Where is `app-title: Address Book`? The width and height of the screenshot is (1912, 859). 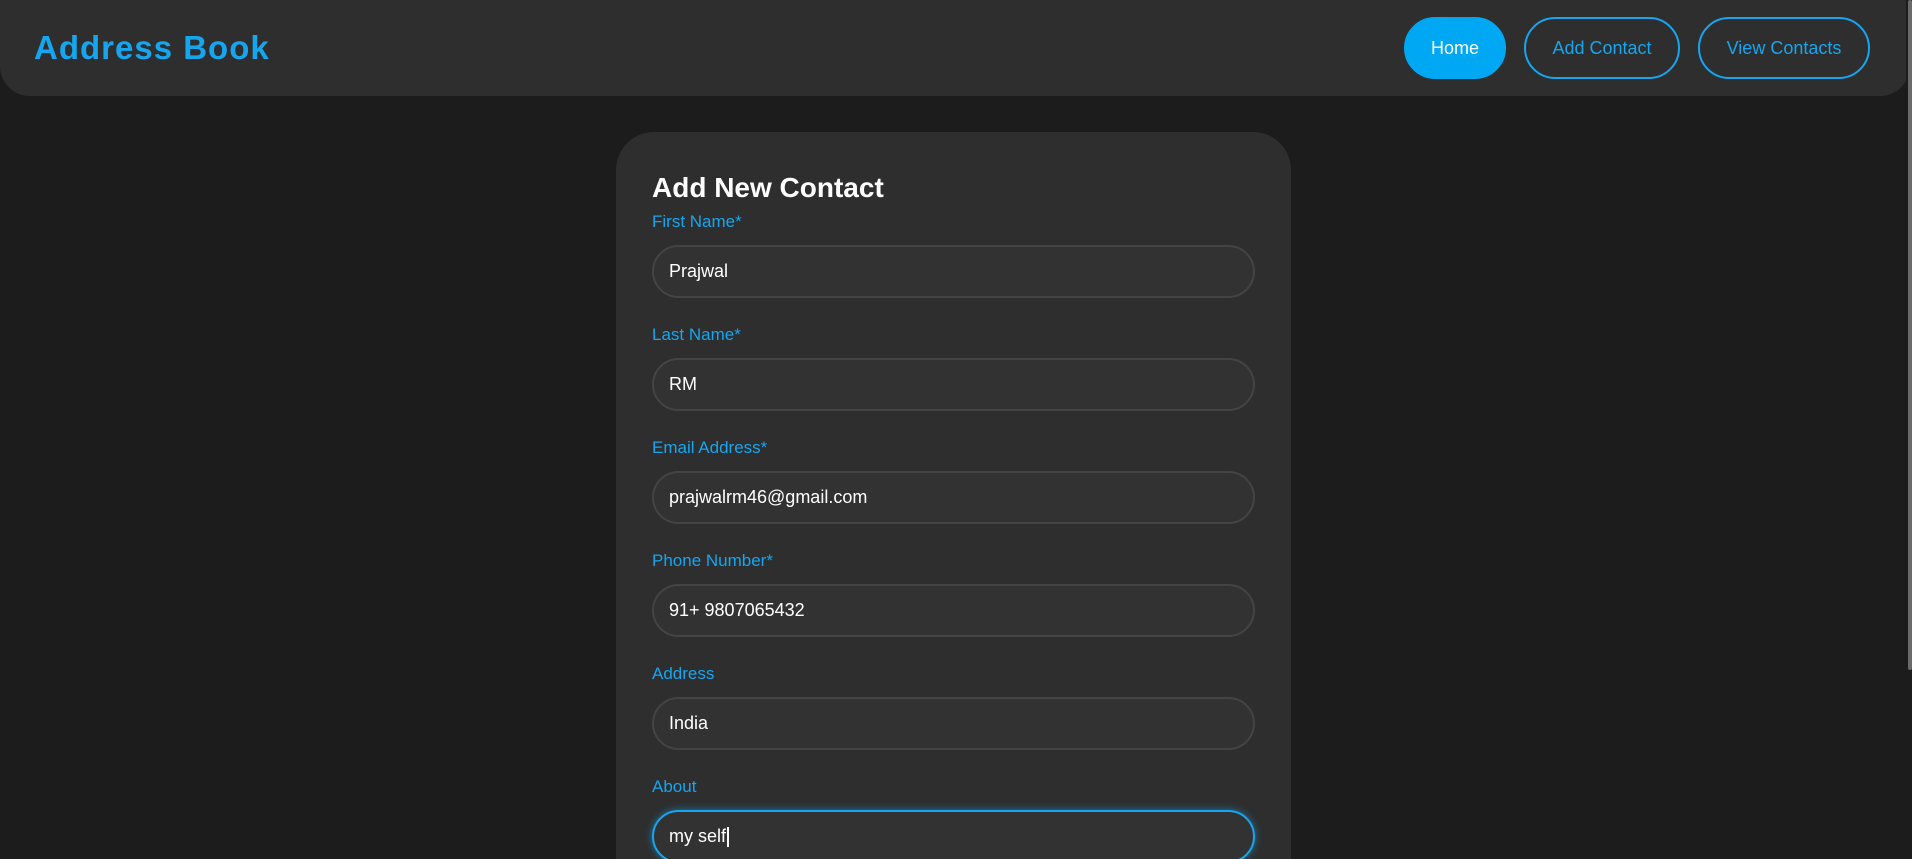 app-title: Address Book is located at coordinates (152, 47).